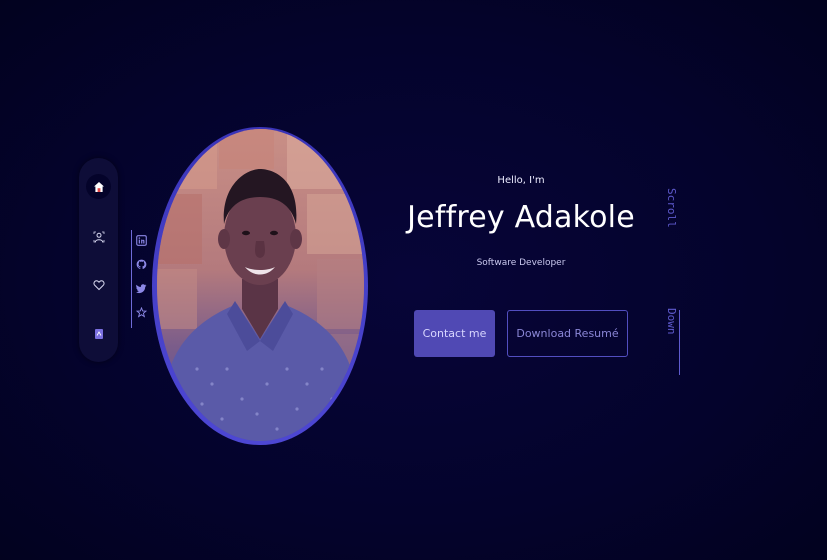  What do you see at coordinates (131, 279) in the screenshot?
I see `social-divider-line` at bounding box center [131, 279].